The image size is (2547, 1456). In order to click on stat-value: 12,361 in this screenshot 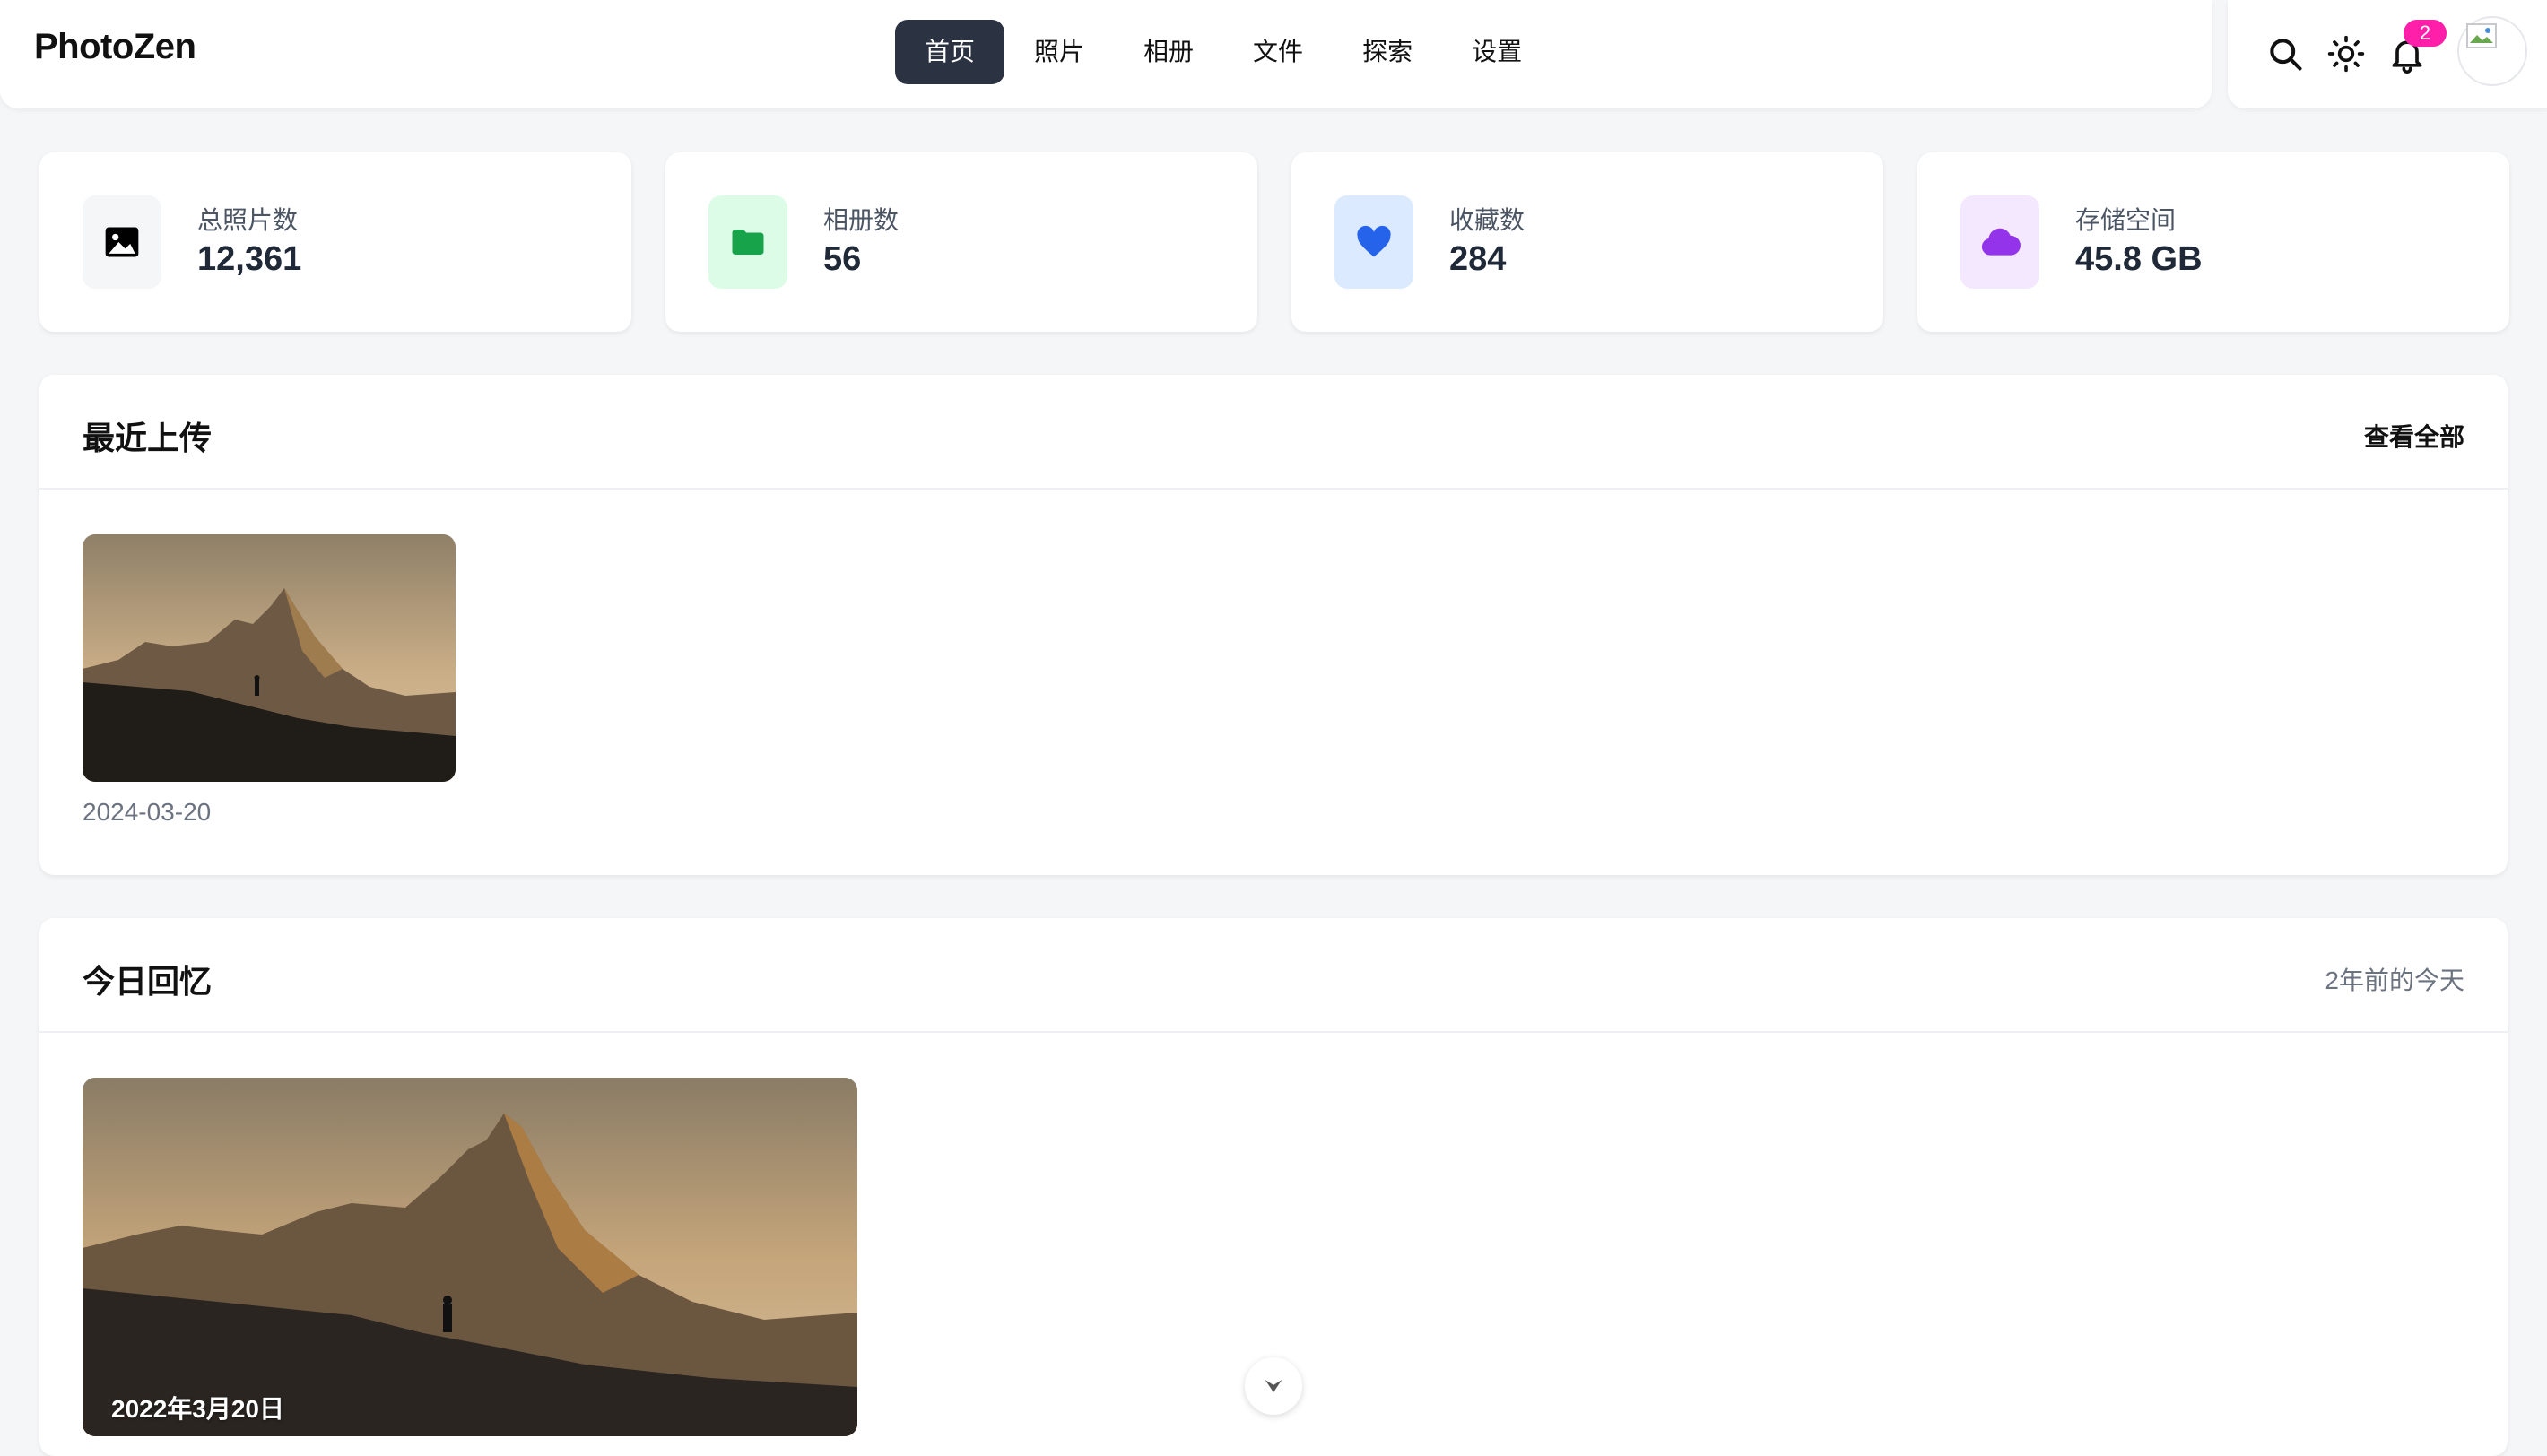, I will do `click(249, 259)`.